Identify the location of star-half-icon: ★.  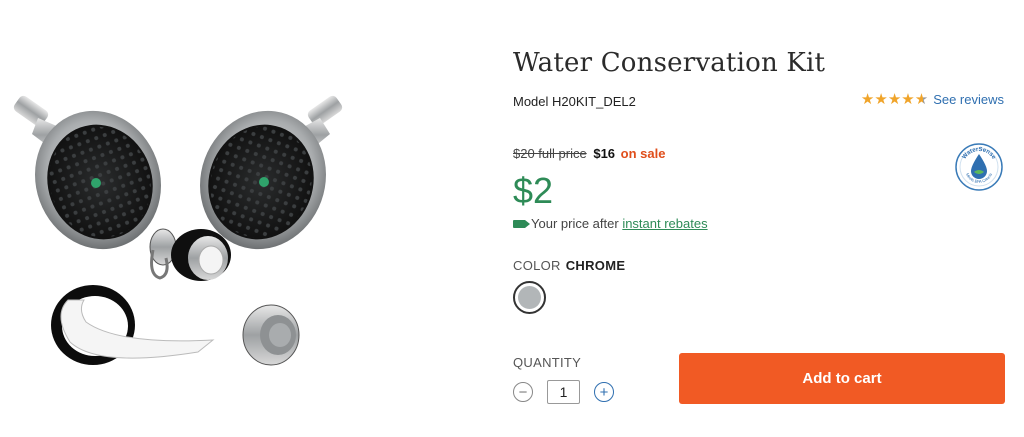
(921, 99).